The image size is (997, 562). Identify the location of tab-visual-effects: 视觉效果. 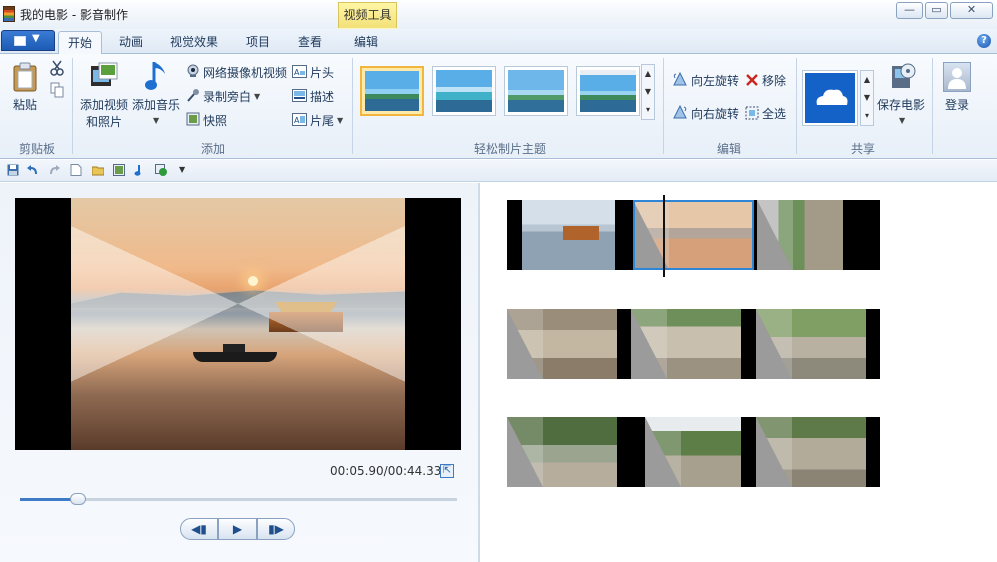
(194, 42).